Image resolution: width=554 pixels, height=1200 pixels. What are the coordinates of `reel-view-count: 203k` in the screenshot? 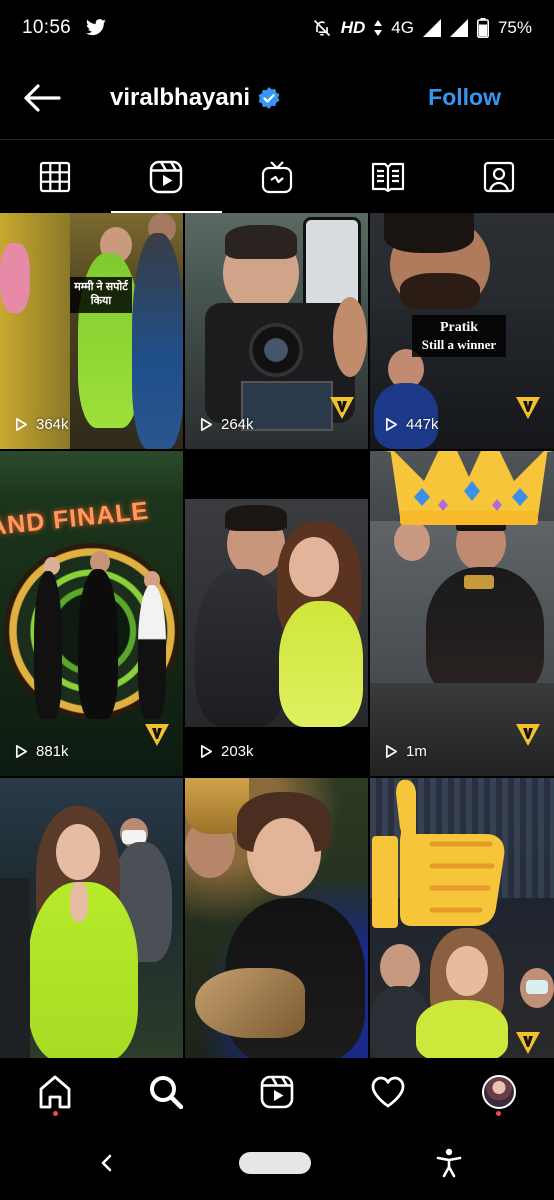 It's located at (226, 751).